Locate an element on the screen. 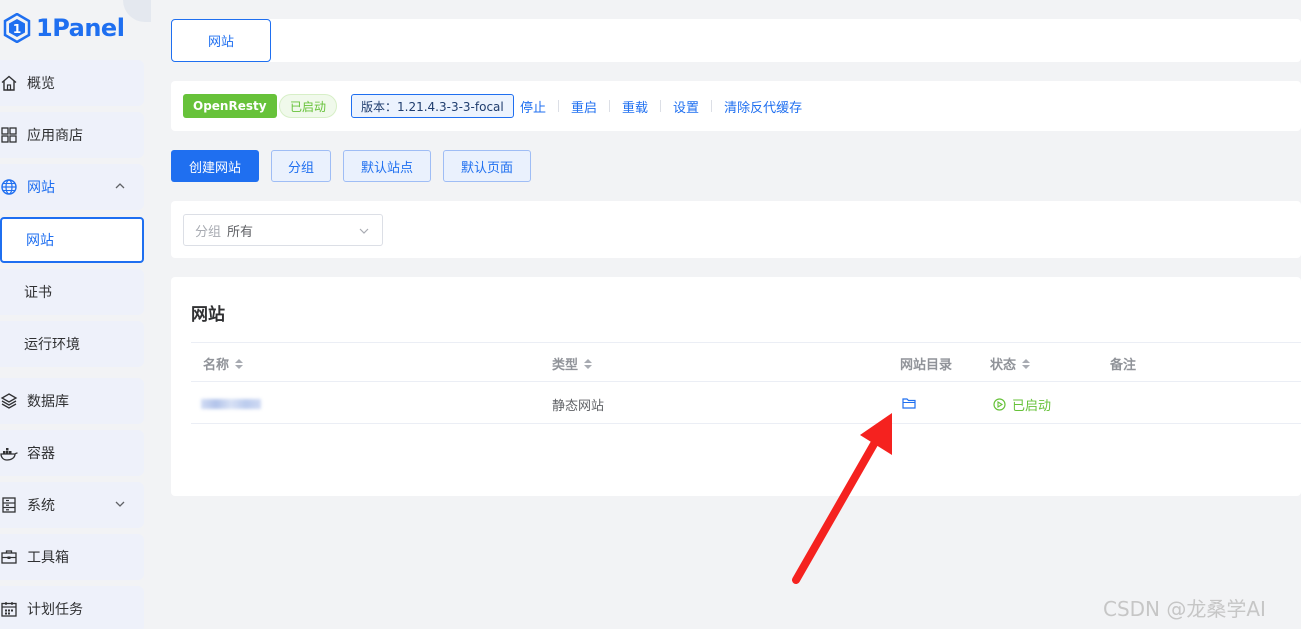 The height and width of the screenshot is (629, 1301). sidebar-item-toolbox: 工具箱 is located at coordinates (72, 557).